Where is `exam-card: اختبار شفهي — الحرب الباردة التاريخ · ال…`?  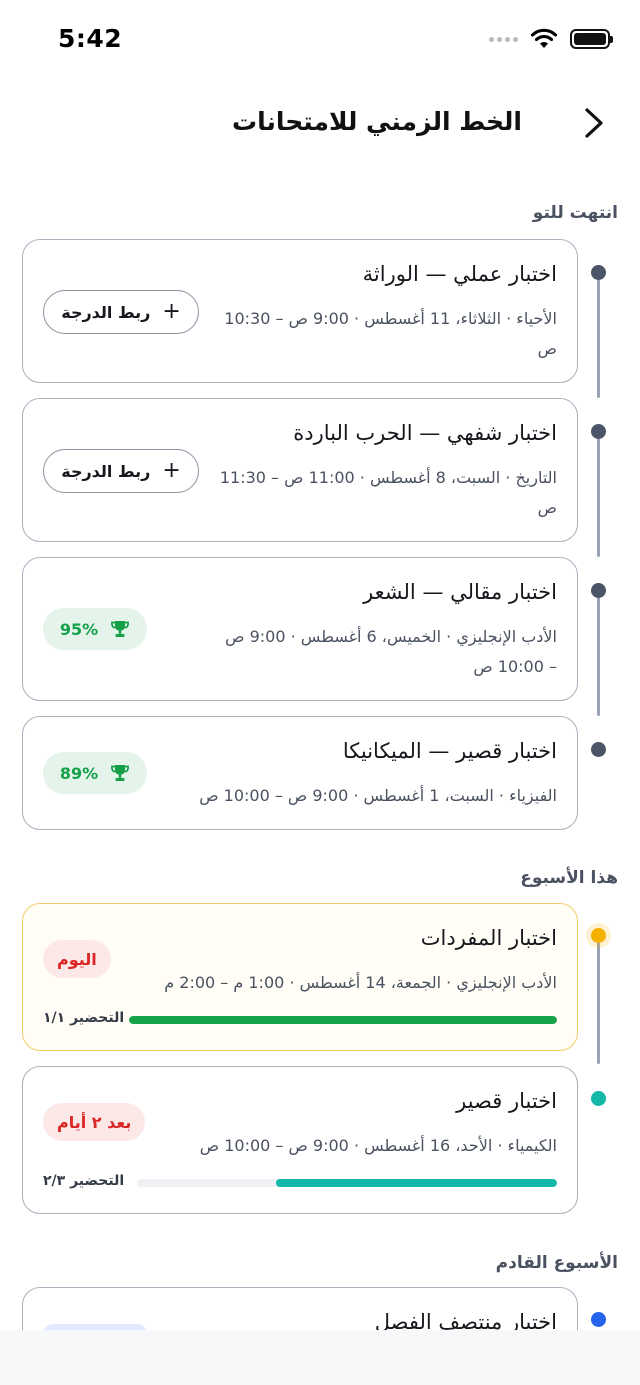
exam-card: اختبار شفهي — الحرب الباردة التاريخ · ال… is located at coordinates (300, 470).